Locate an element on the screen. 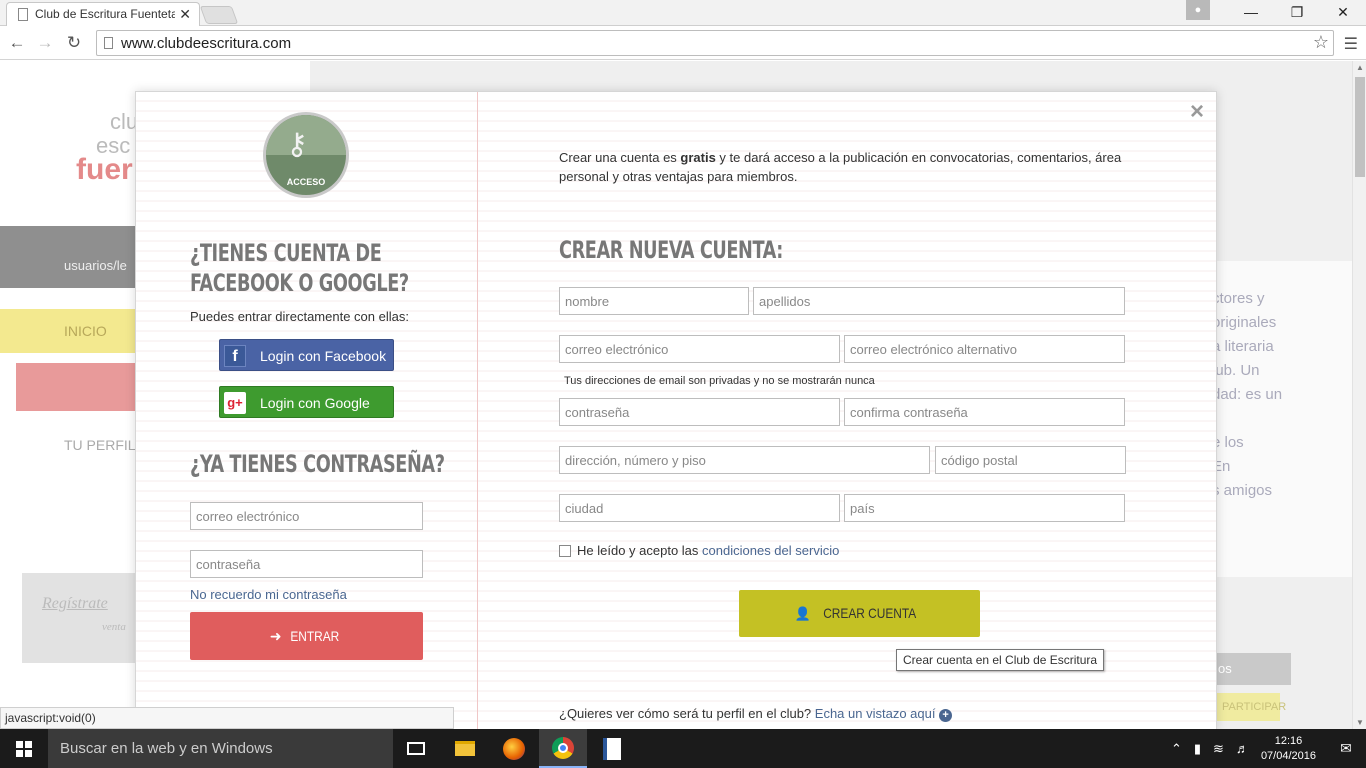 This screenshot has height=768, width=1366. browser-tab: Club de Escritura Fuenteta ✕ is located at coordinates (103, 14).